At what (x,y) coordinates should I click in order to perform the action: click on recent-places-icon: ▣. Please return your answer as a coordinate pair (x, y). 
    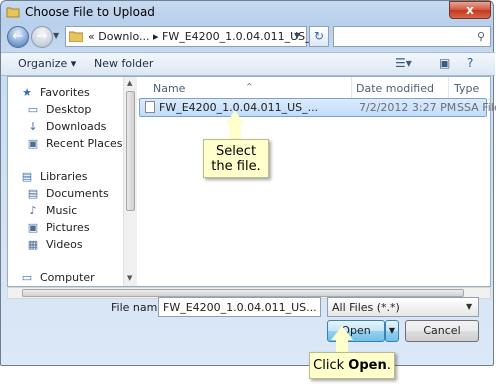
    Looking at the image, I should click on (33, 143).